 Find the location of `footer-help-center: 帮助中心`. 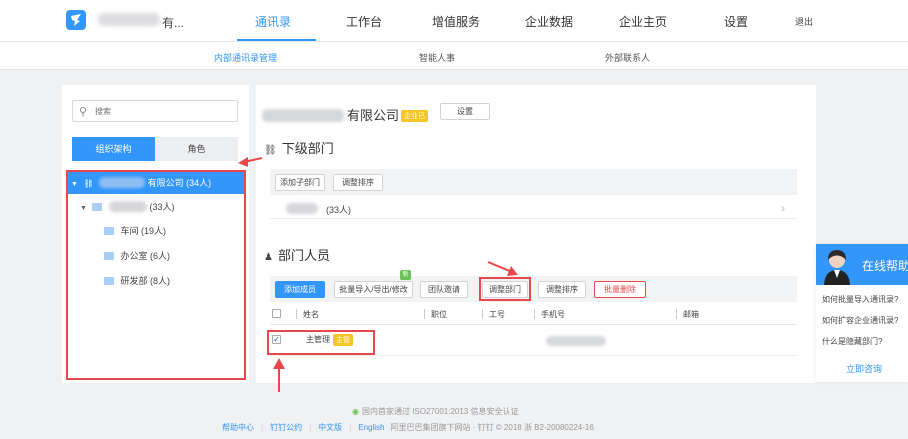

footer-help-center: 帮助中心 is located at coordinates (238, 427).